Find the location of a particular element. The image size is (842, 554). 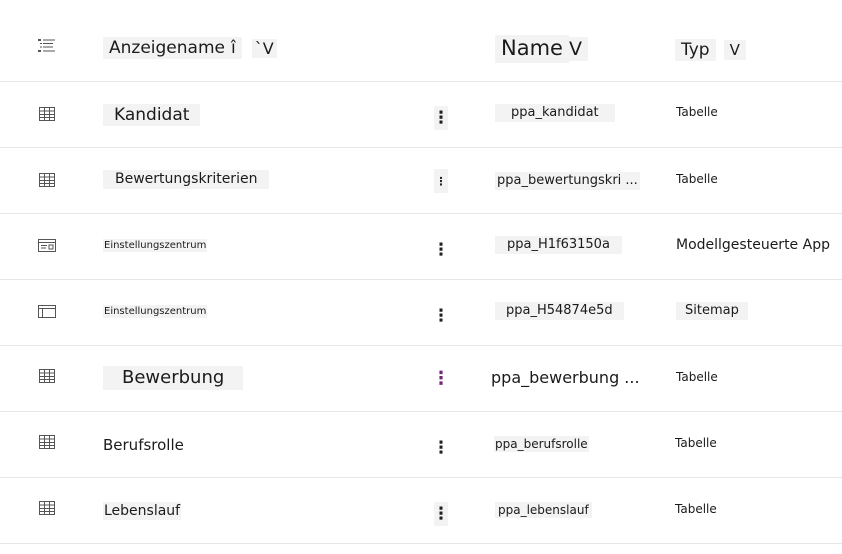

table-row: Berufsrolle ⋮ ppa_berufsrolle Tabelle is located at coordinates (421, 445).